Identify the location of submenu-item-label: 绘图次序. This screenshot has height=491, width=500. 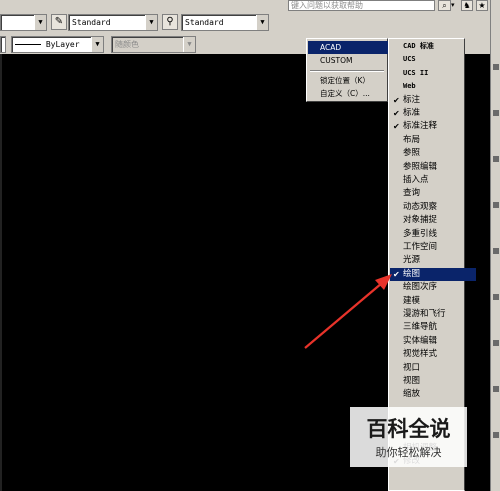
(420, 287).